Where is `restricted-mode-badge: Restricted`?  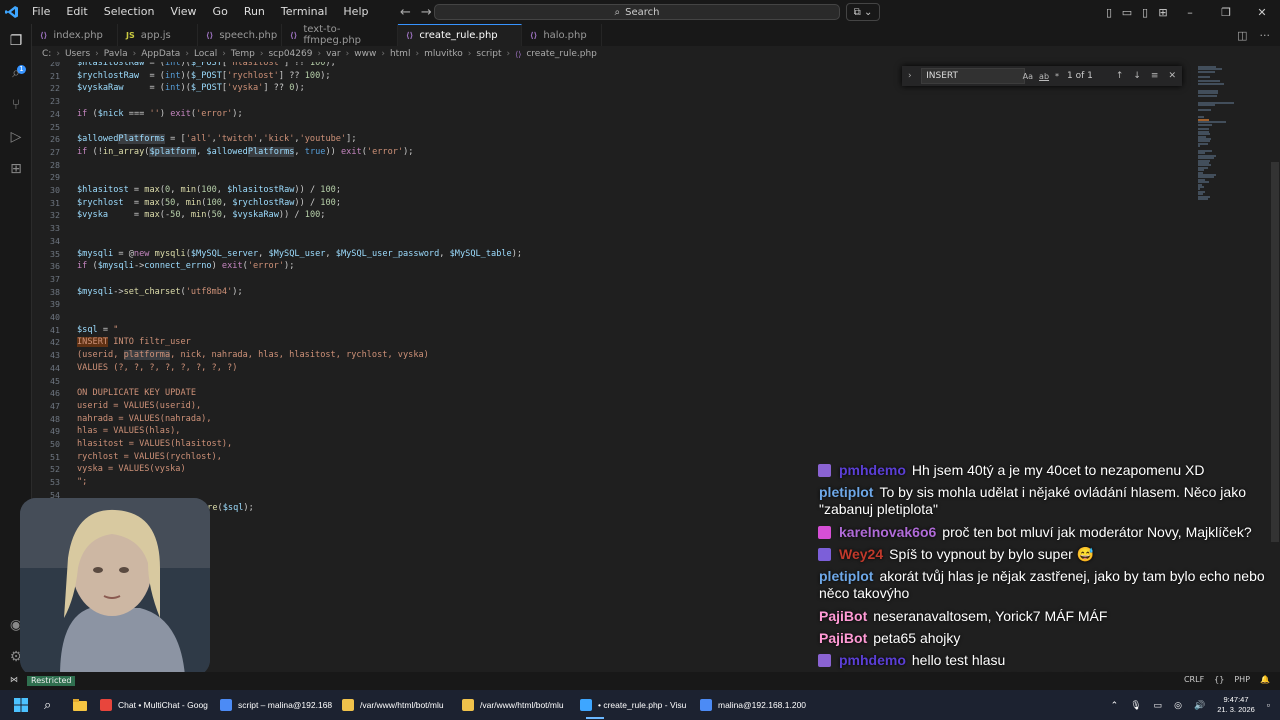
restricted-mode-badge: Restricted is located at coordinates (51, 681).